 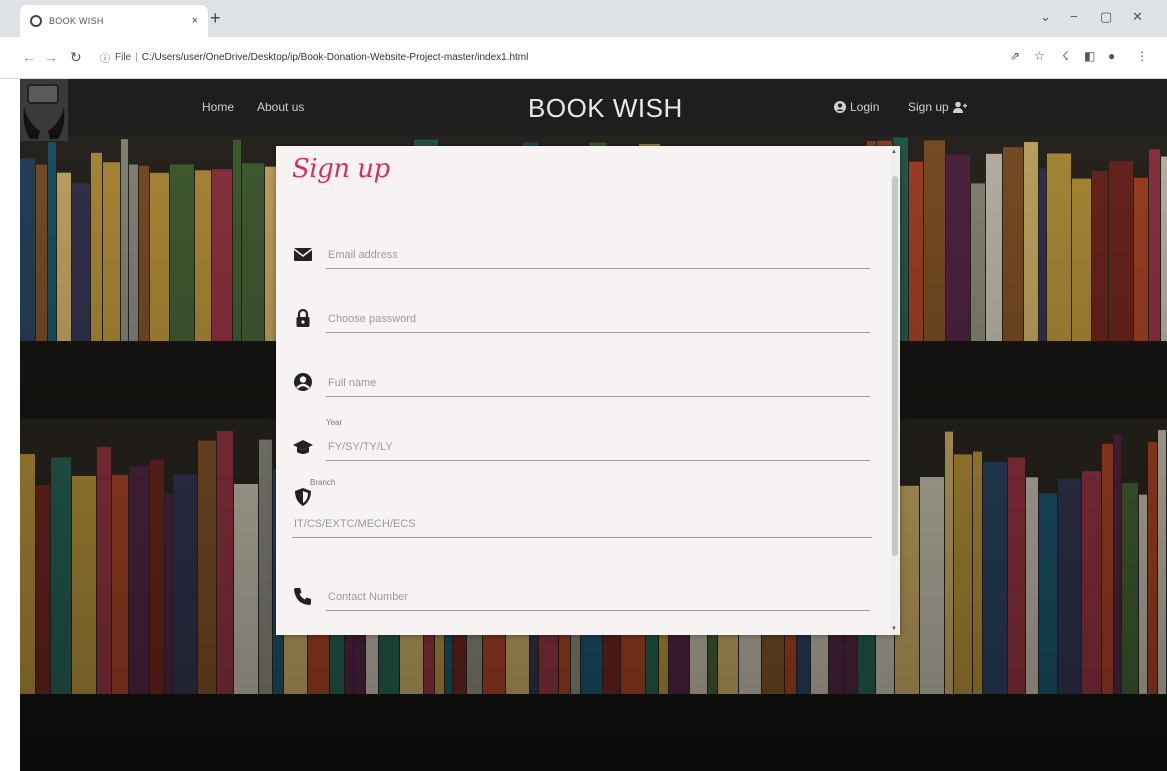 What do you see at coordinates (1015, 56) in the screenshot?
I see `share-icon: ⇗` at bounding box center [1015, 56].